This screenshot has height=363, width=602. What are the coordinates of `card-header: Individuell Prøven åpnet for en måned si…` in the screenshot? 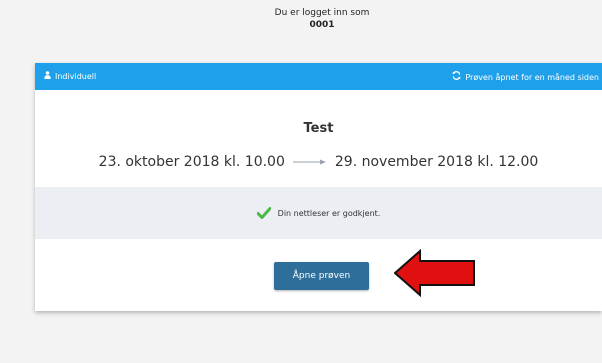 It's located at (318, 76).